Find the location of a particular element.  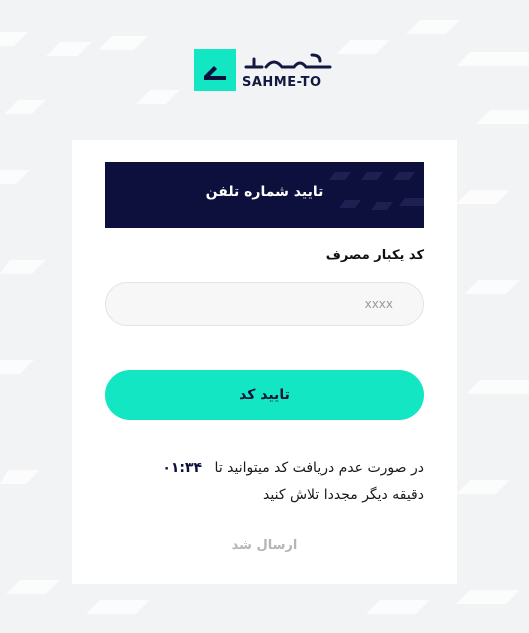

card-header: تایید شماره تلفن is located at coordinates (264, 195).